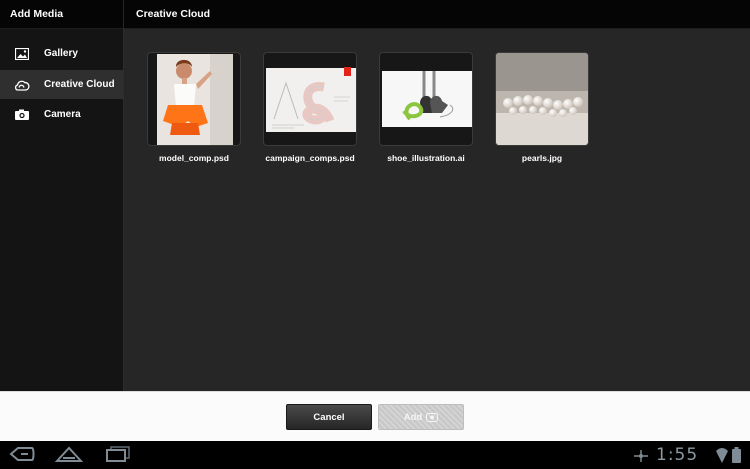 The image size is (750, 469). What do you see at coordinates (118, 456) in the screenshot?
I see `recent-apps-icon` at bounding box center [118, 456].